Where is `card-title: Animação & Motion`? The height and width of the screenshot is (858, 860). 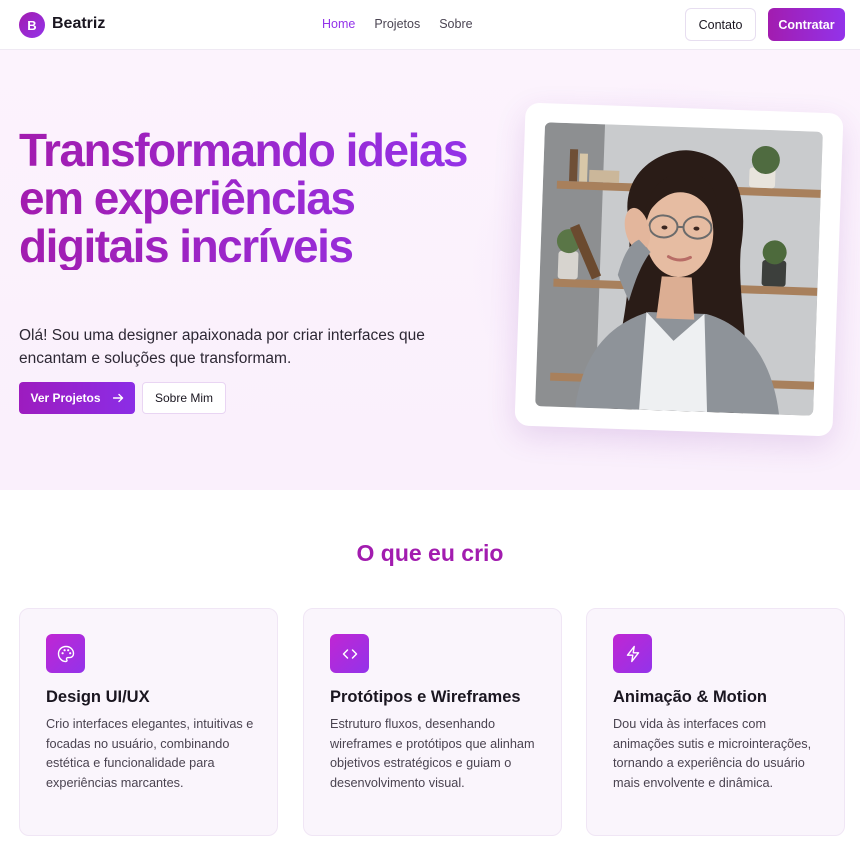
card-title: Animação & Motion is located at coordinates (690, 697).